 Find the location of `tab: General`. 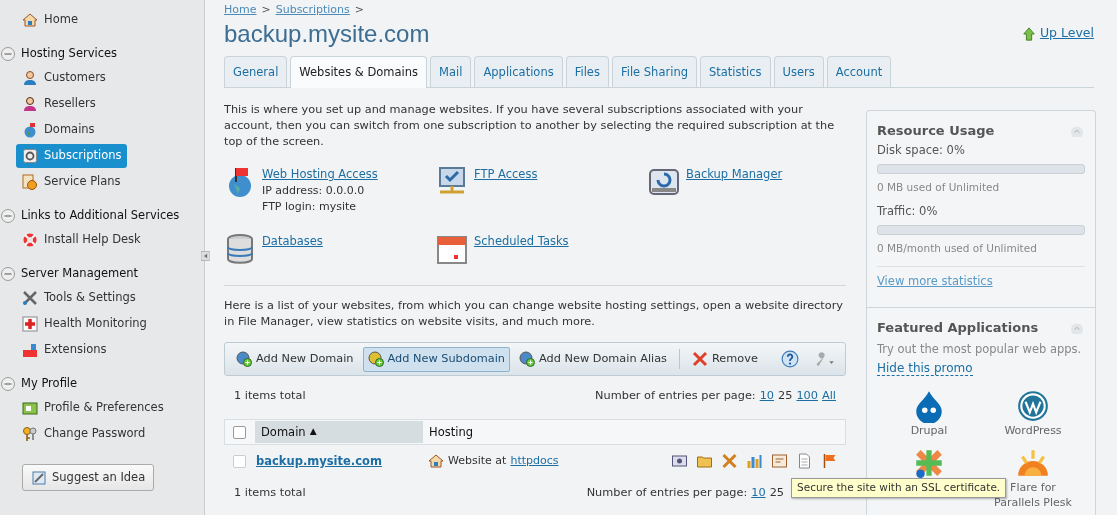

tab: General is located at coordinates (256, 71).